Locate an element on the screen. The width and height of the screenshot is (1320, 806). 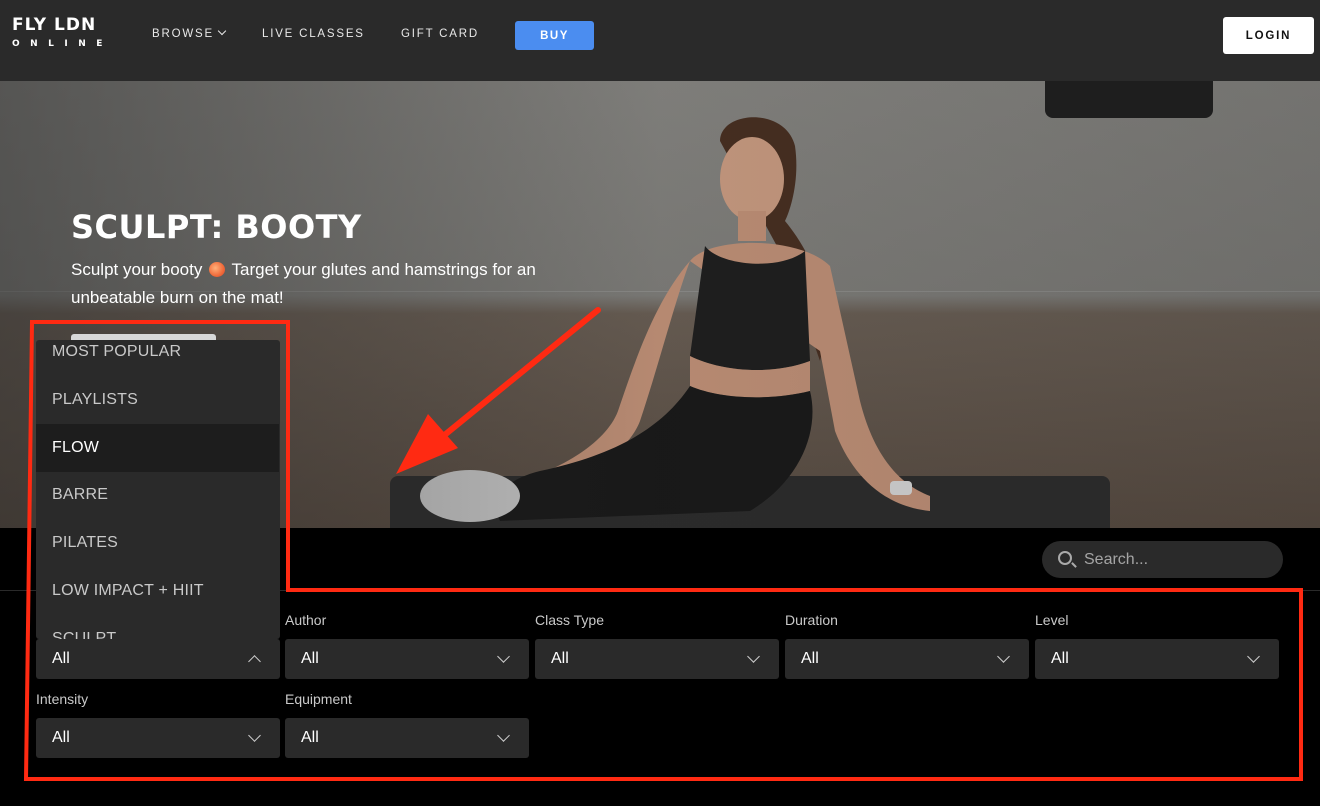
menu-item-low-impact-hiit: LOW IMPACT + HIIT is located at coordinates (158, 591).